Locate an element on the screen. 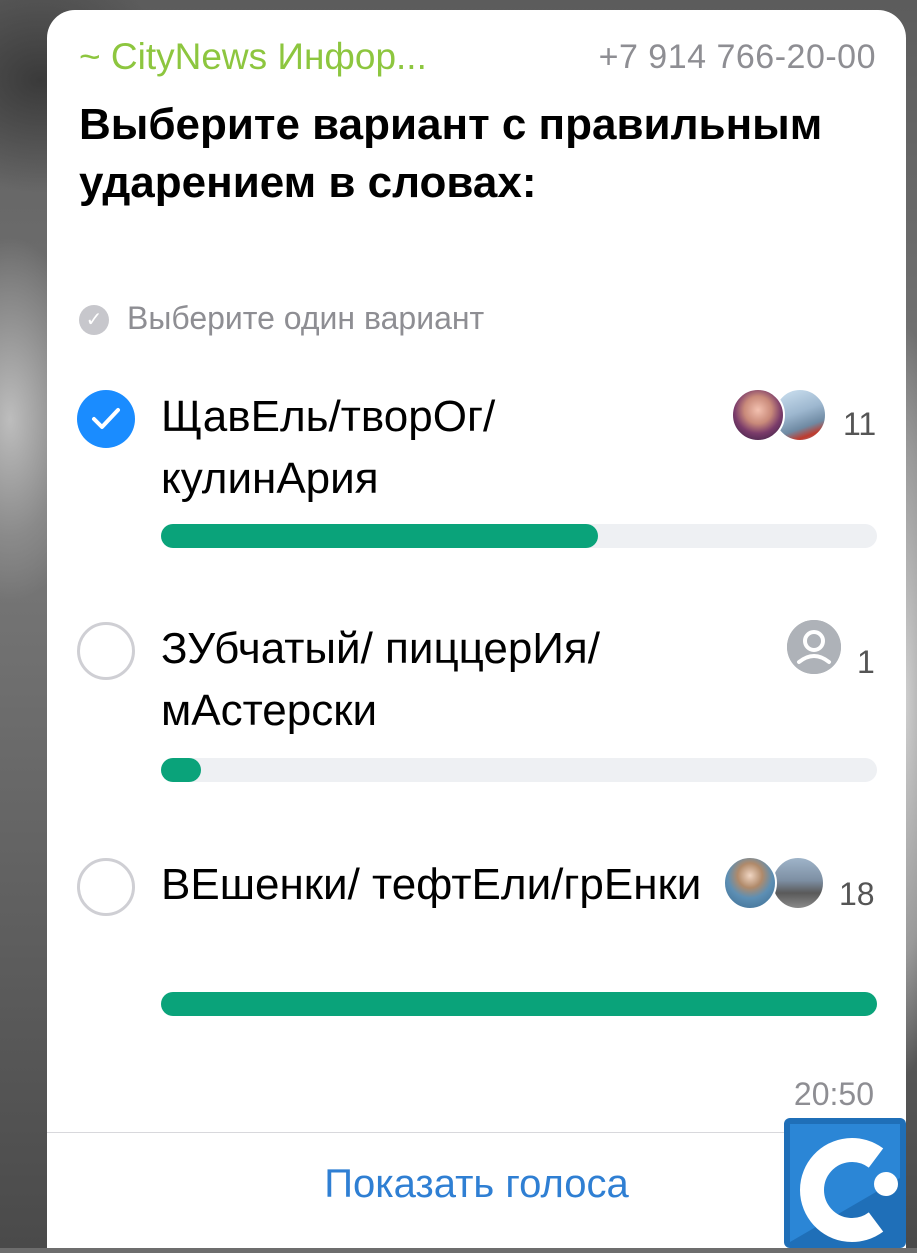 The image size is (917, 1253). poll-option-label: ВЕшенки/ тефтЕли/грЕнки is located at coordinates (431, 884).